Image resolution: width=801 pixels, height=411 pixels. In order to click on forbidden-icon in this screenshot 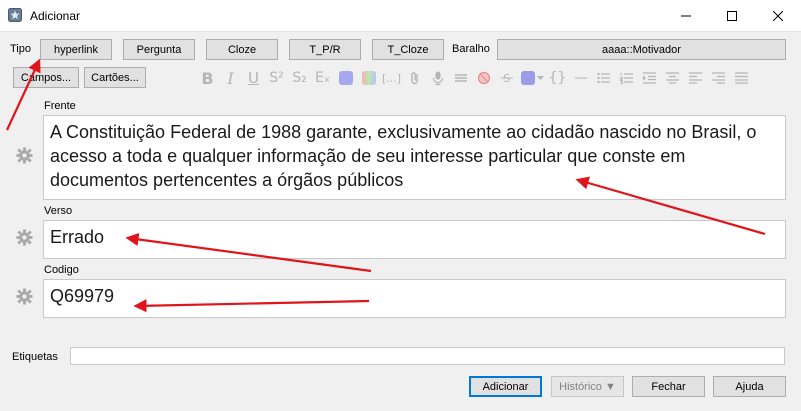, I will do `click(483, 78)`.